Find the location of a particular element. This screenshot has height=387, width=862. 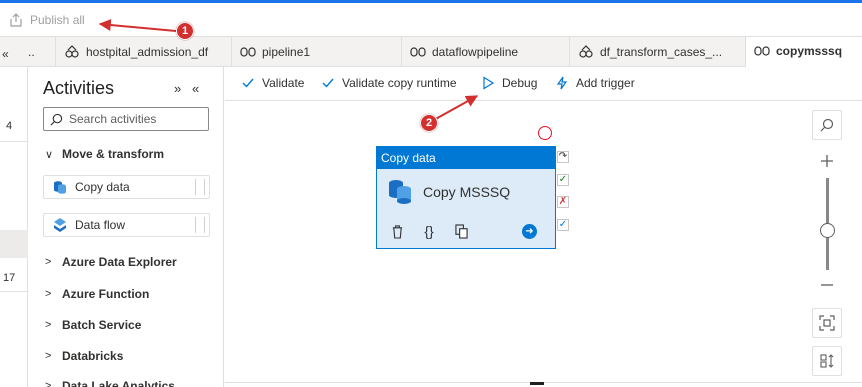

add-trigger-button: Add trigger is located at coordinates (595, 83).